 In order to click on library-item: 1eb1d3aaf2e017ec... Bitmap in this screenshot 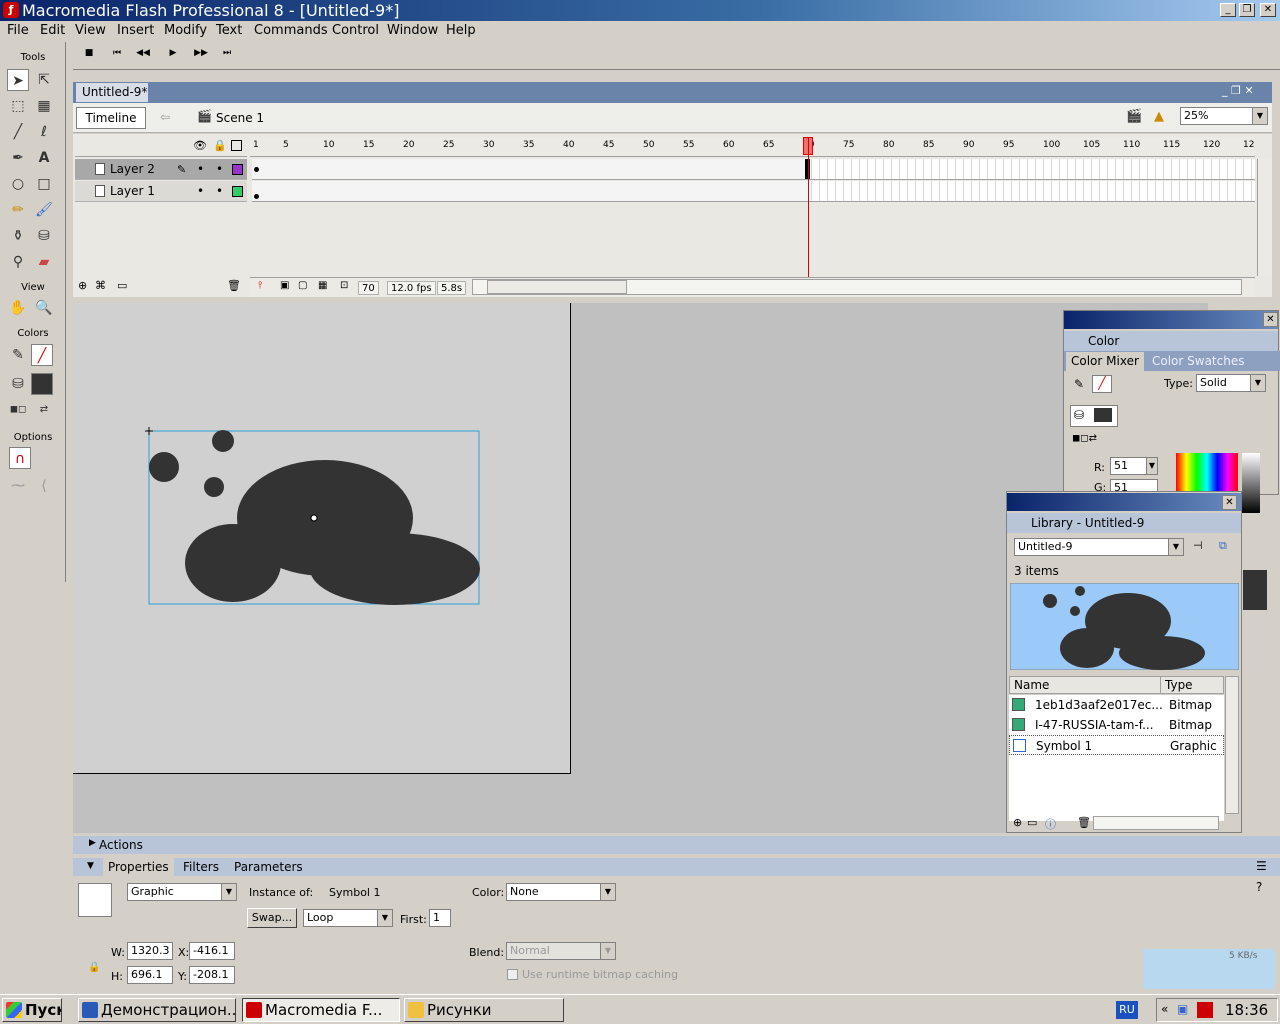, I will do `click(1116, 705)`.